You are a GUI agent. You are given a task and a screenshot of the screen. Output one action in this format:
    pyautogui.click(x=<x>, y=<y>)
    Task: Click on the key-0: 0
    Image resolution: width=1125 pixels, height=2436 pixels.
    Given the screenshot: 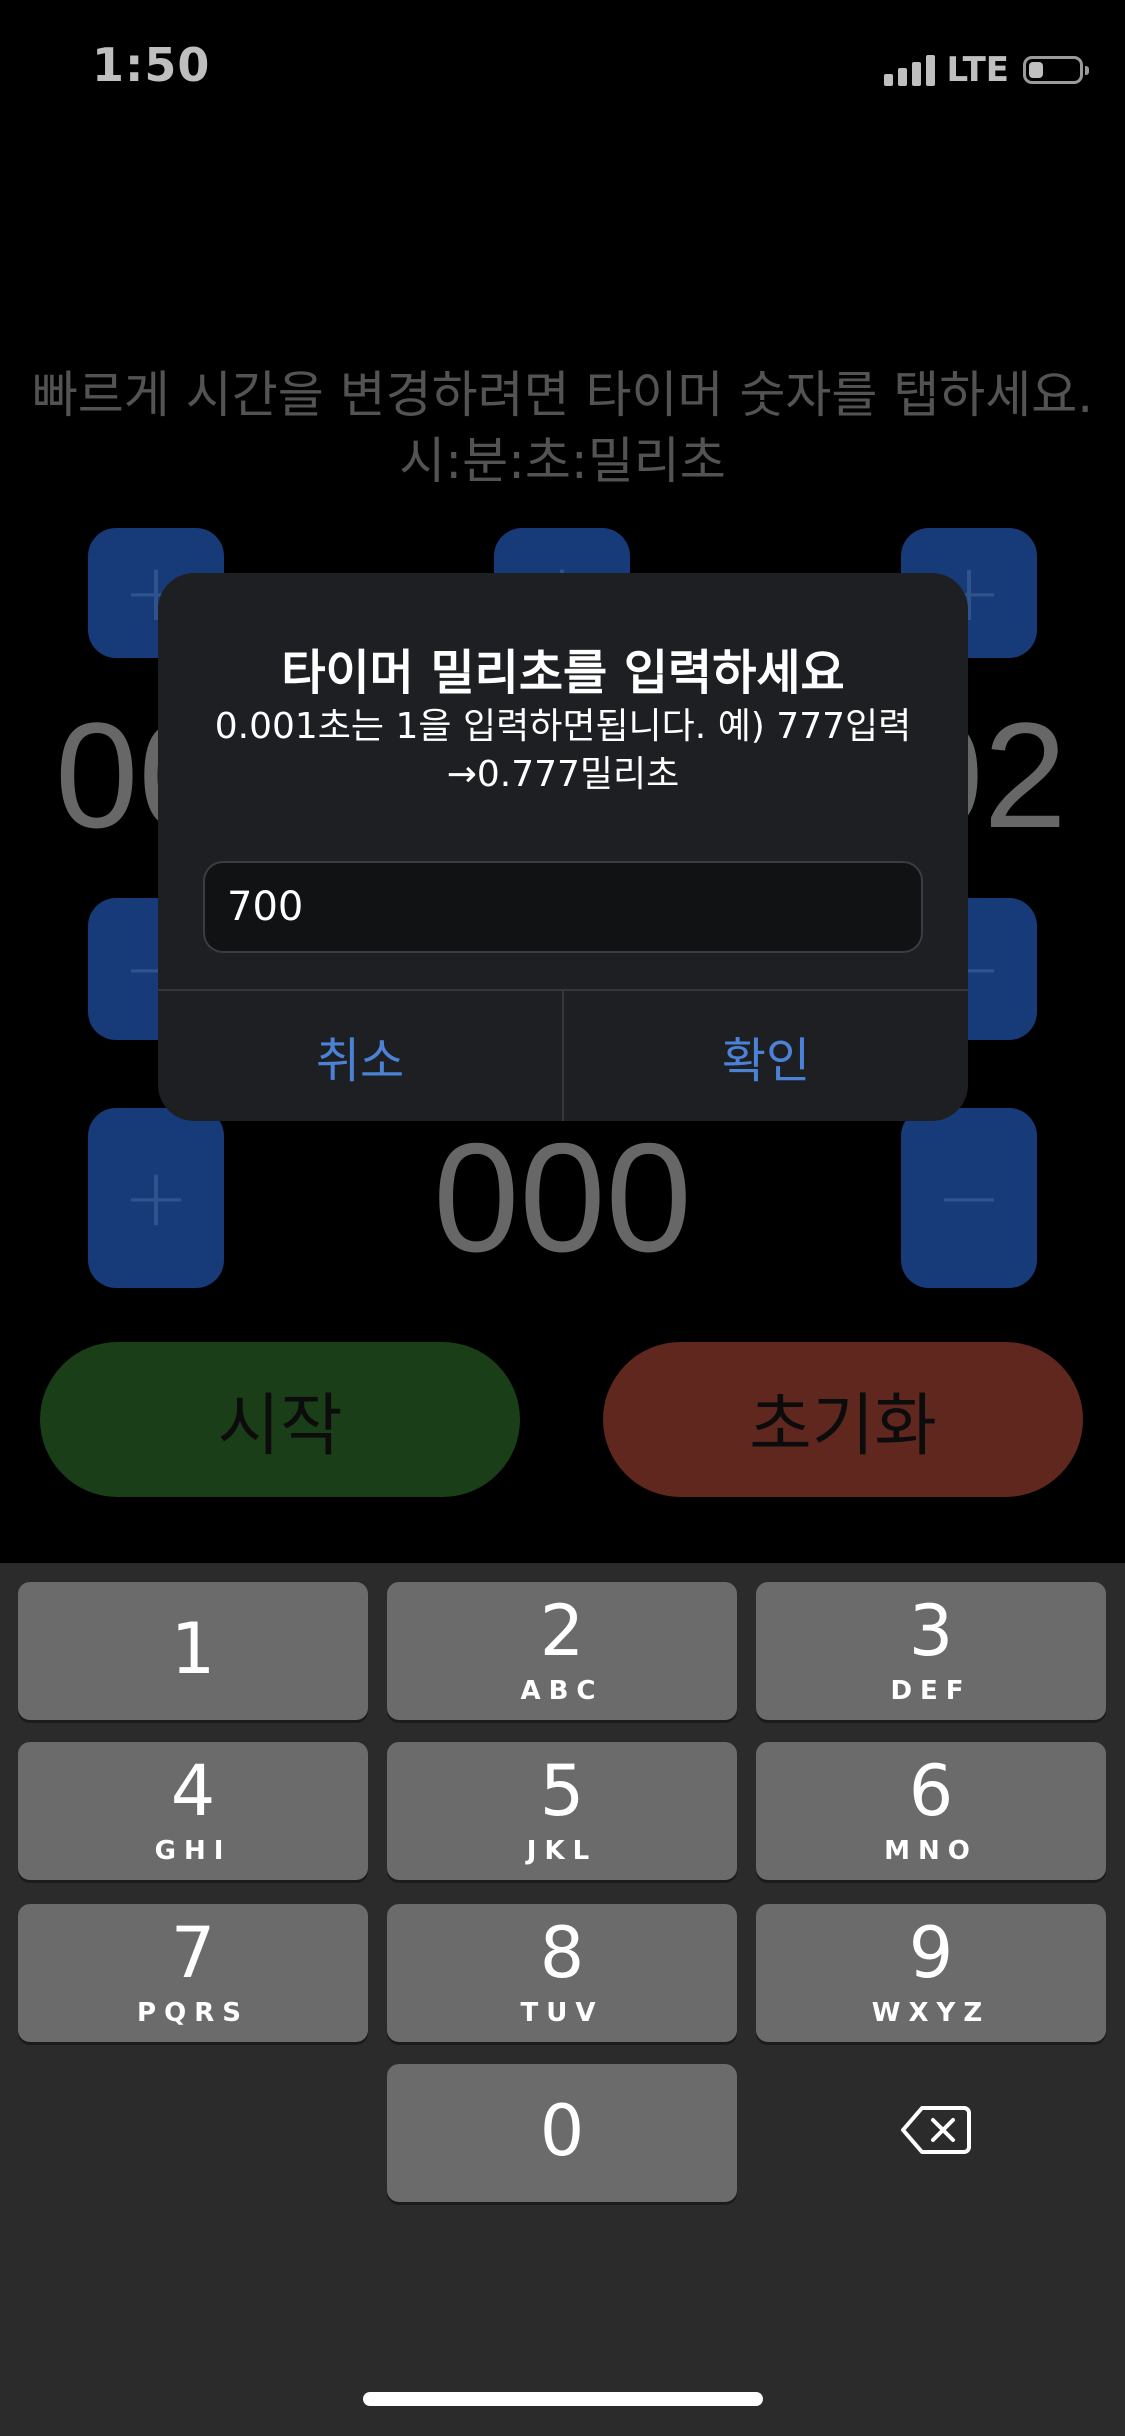 What is the action you would take?
    pyautogui.click(x=562, y=2133)
    